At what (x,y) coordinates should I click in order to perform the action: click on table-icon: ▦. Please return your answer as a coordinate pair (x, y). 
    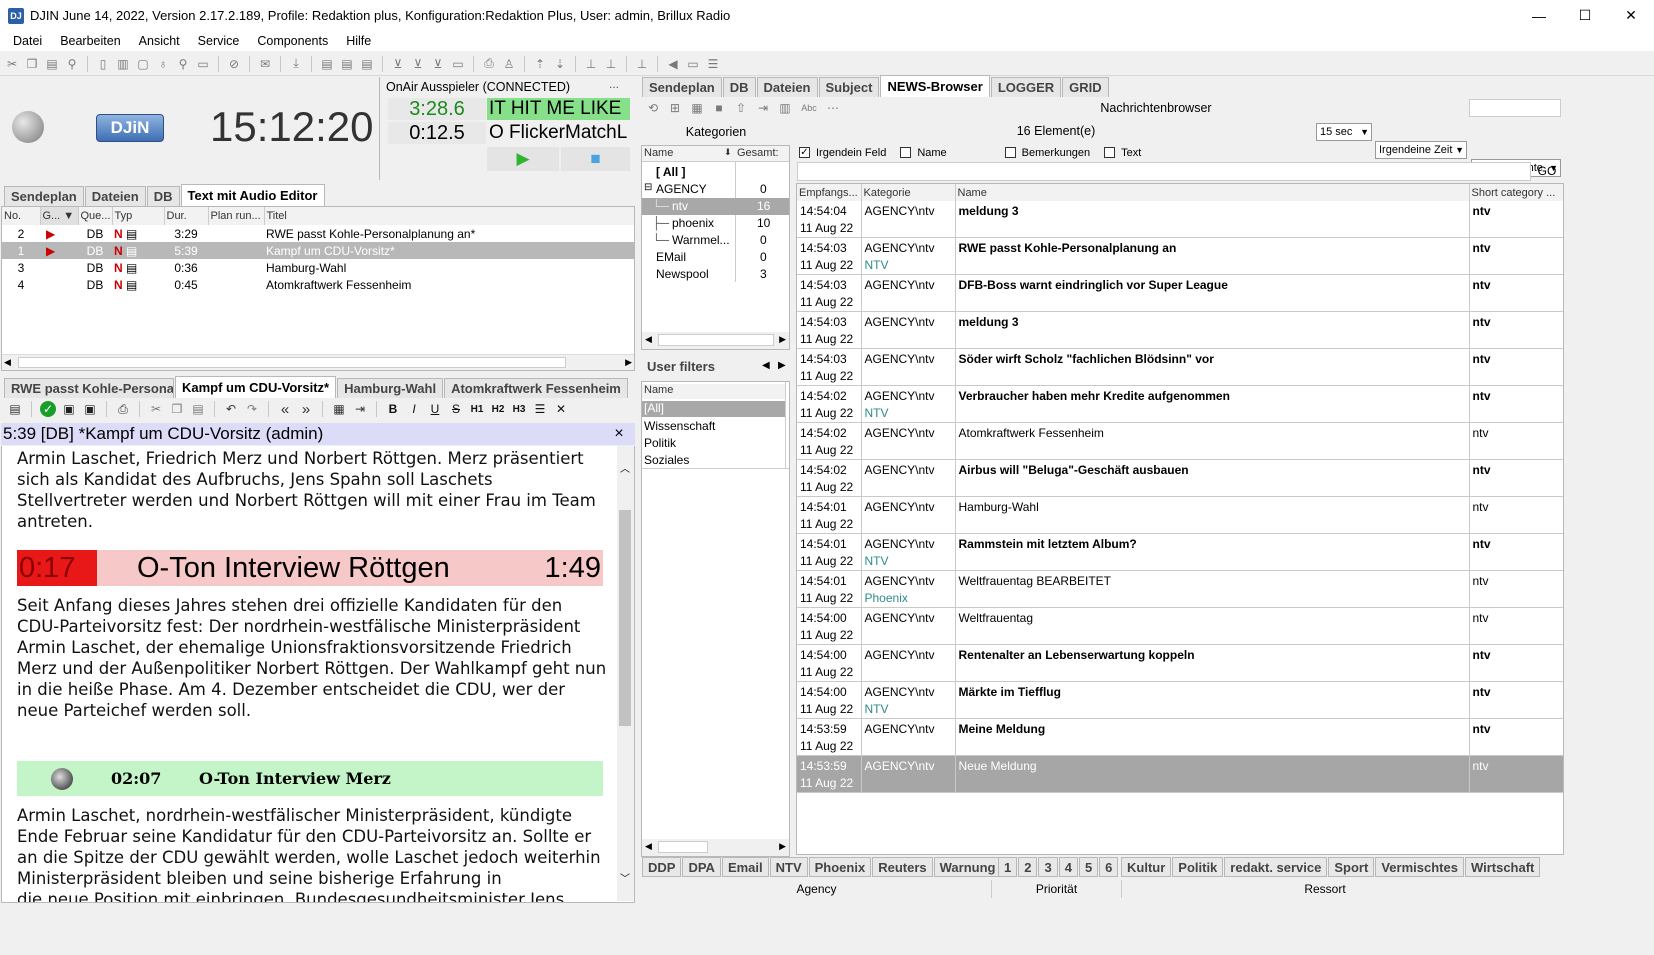
    Looking at the image, I should click on (697, 108).